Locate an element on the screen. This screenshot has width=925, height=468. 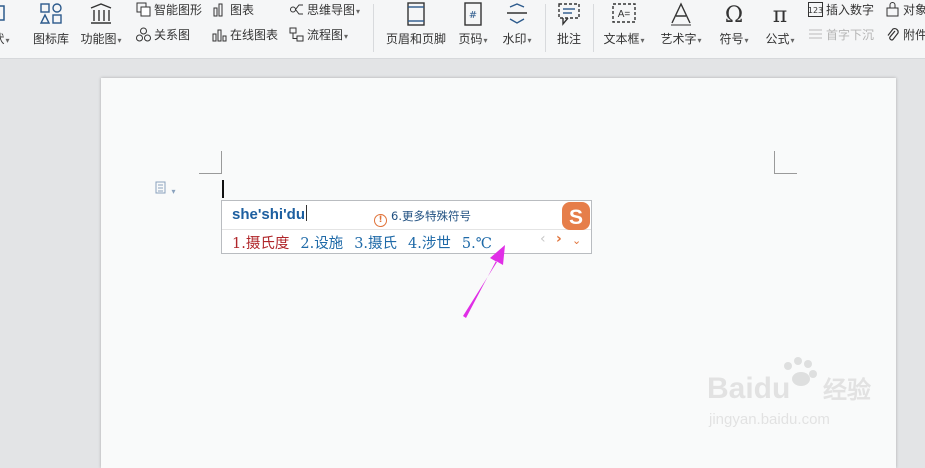
textbox-button: A= 文本框▾ is located at coordinates (624, 28).